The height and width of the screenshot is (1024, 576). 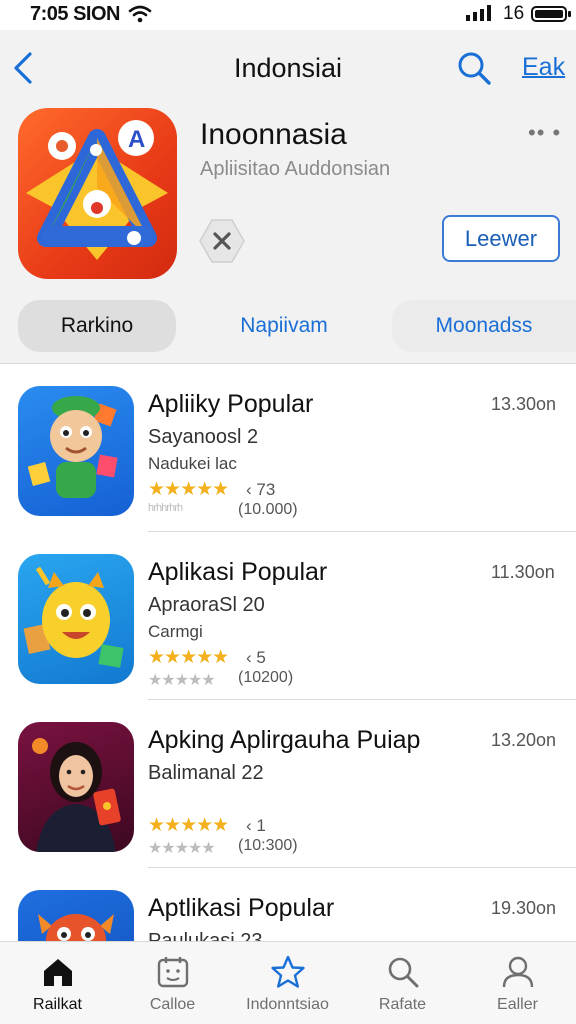 What do you see at coordinates (284, 740) in the screenshot?
I see `app-title: Apking Aplirgauha Puiap` at bounding box center [284, 740].